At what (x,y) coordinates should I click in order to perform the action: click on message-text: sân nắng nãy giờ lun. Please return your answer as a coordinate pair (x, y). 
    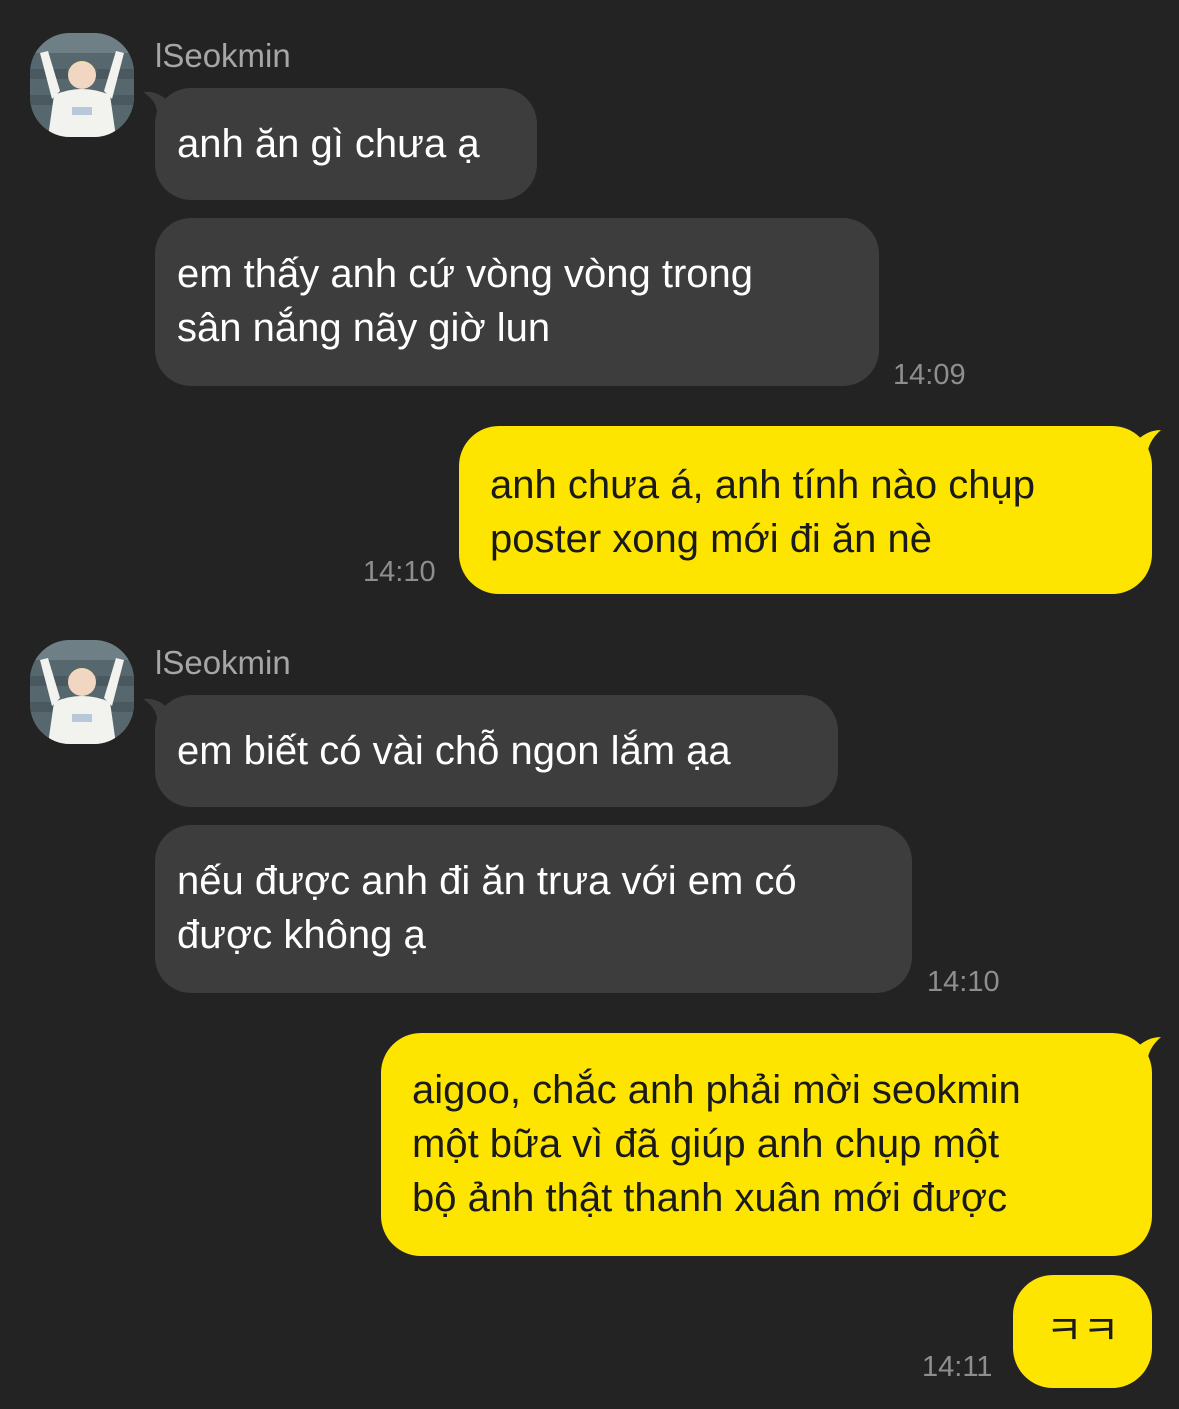
    Looking at the image, I should click on (364, 328).